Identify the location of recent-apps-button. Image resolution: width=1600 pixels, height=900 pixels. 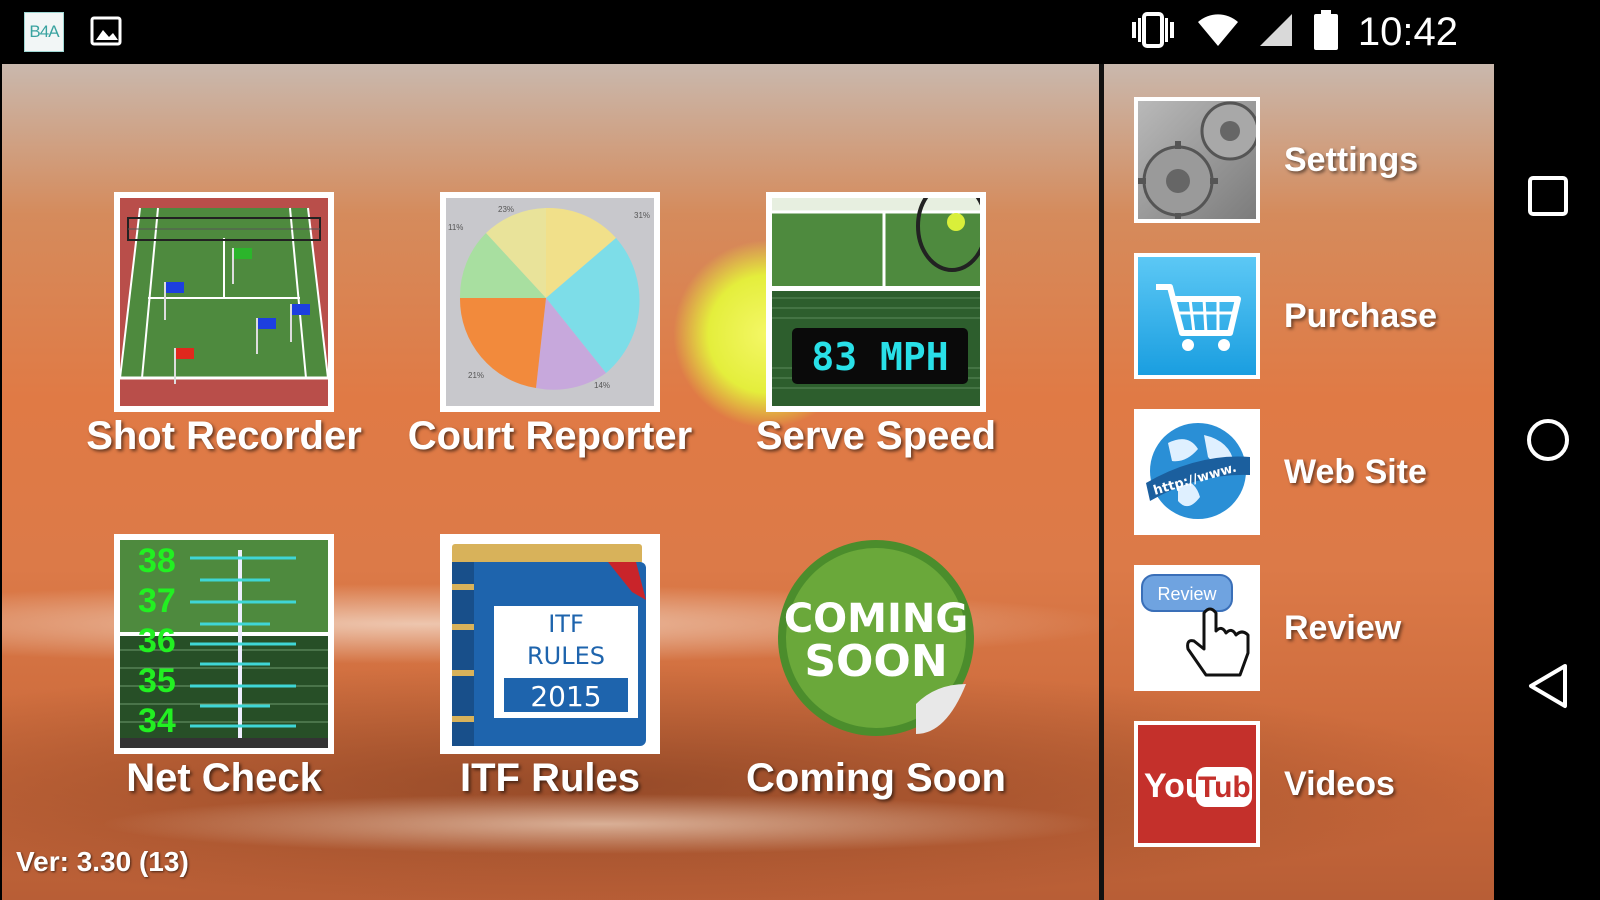
(1548, 196).